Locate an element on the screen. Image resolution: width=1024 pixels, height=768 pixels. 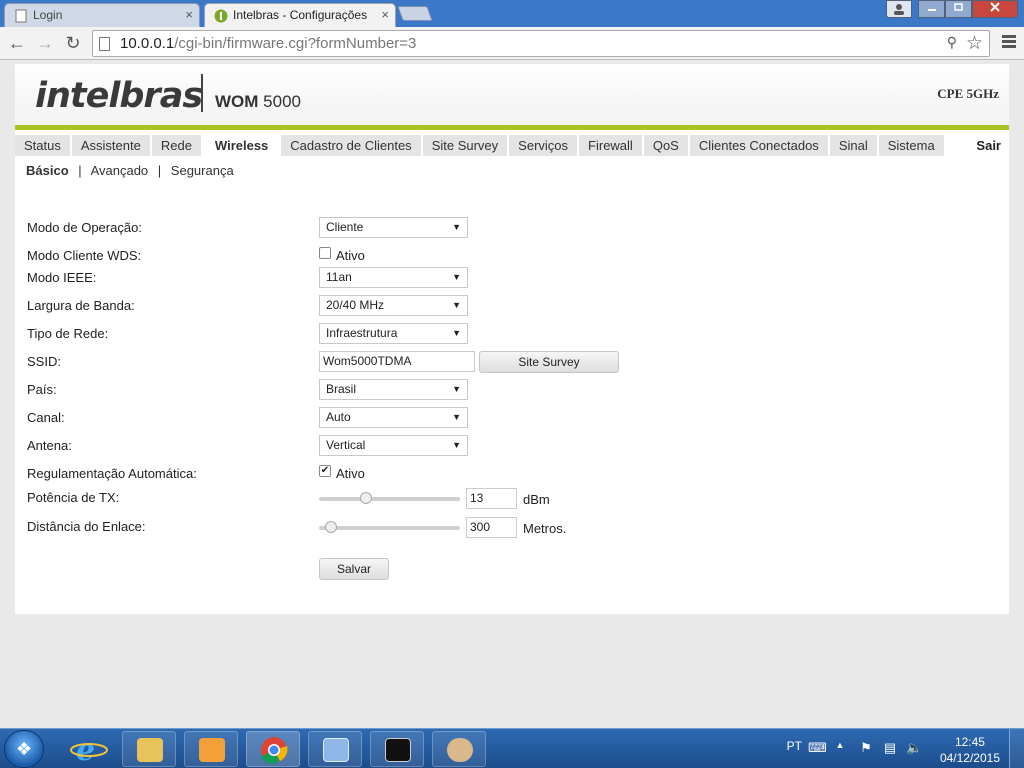
checkbox-label: Ativo is located at coordinates (350, 255).